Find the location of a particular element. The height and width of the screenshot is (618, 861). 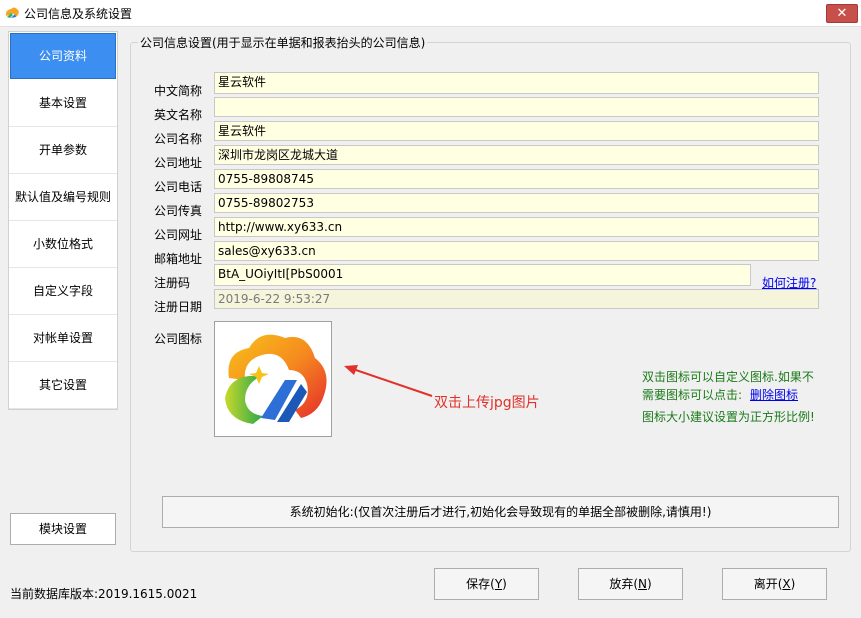

cn-short-name-input: 星云软件 is located at coordinates (516, 83).